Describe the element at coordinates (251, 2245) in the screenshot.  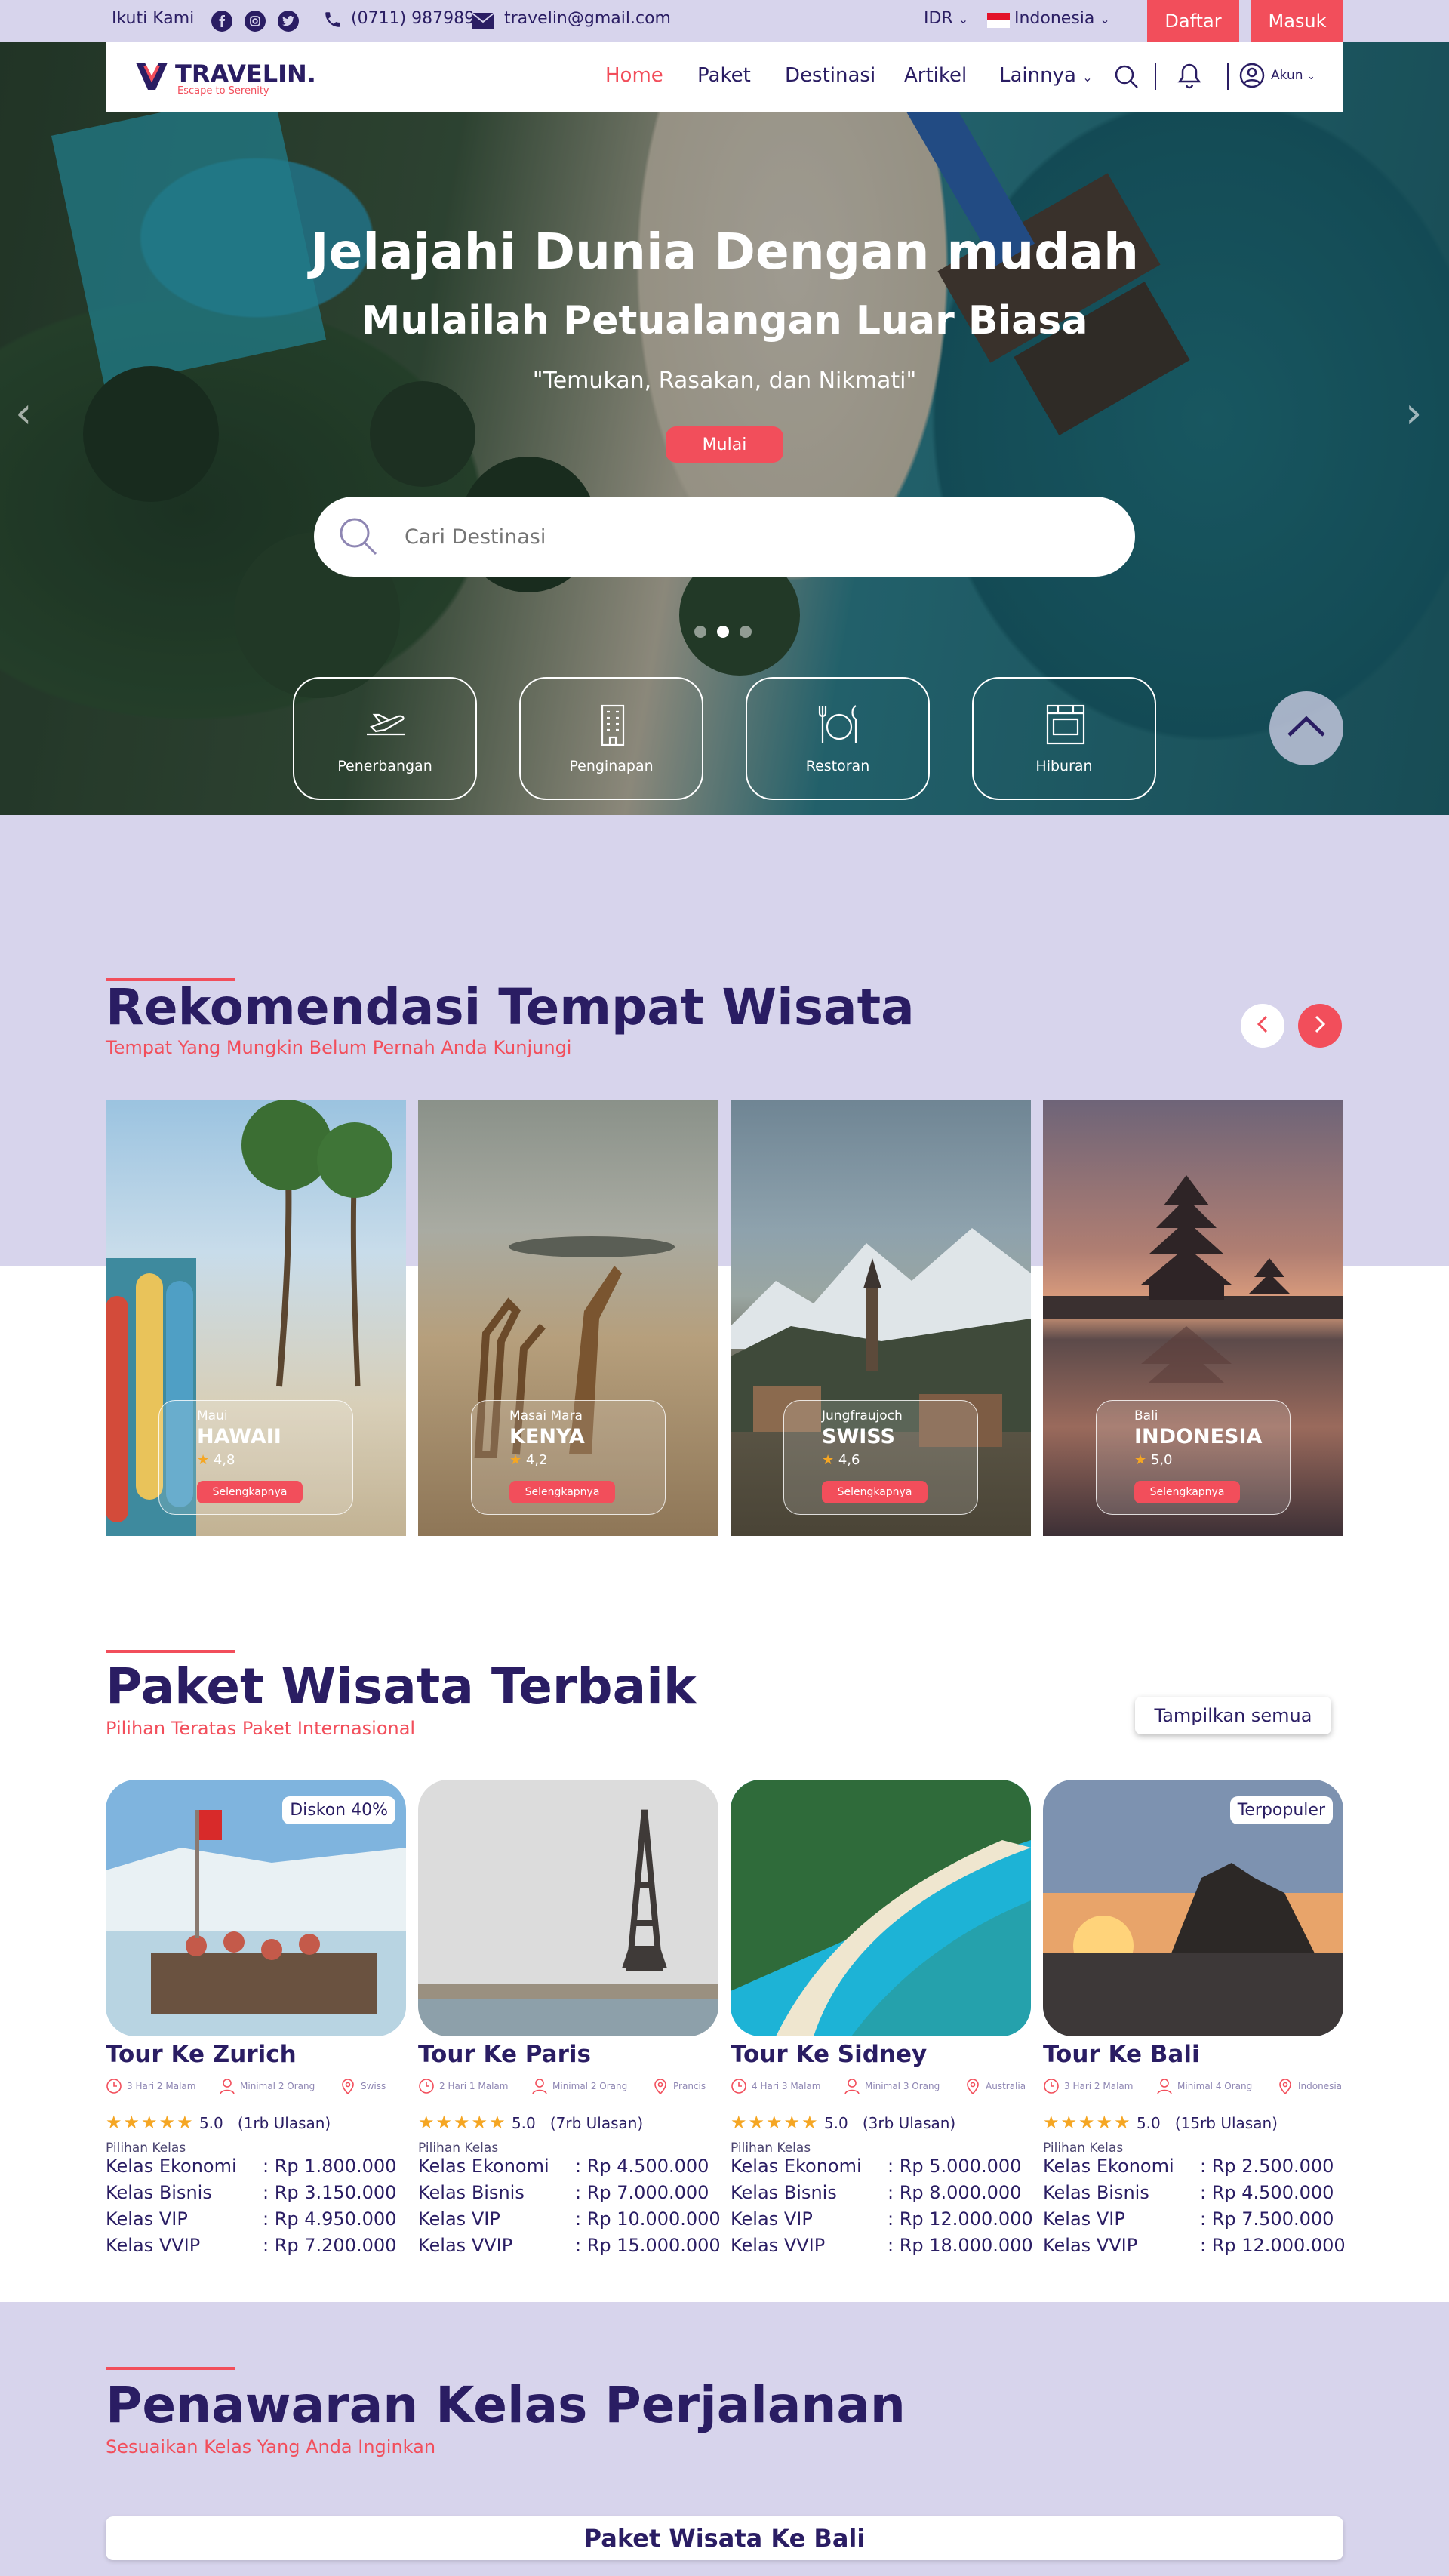
I see `class-price-row: Kelas VVIP: Rp 7.200.000` at that location.